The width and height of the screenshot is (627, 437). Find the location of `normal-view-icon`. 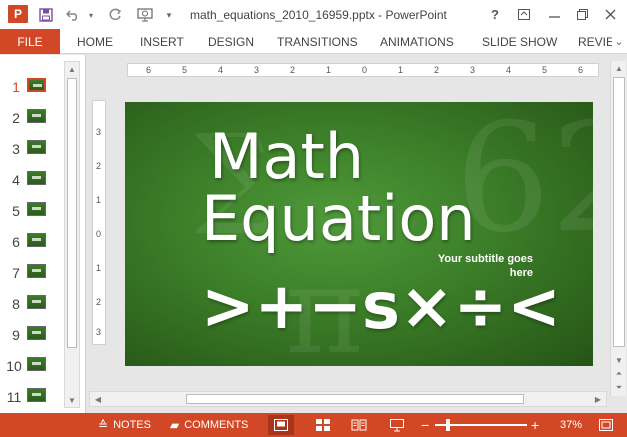

normal-view-icon is located at coordinates (281, 425).